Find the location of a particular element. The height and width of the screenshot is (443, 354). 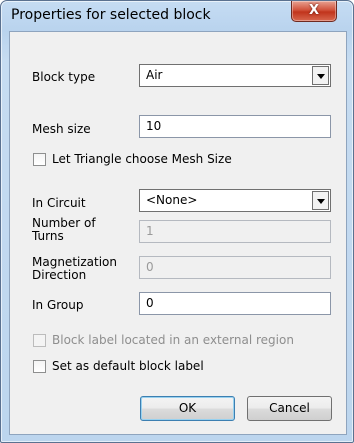

in-group-field: 0 is located at coordinates (235, 303).